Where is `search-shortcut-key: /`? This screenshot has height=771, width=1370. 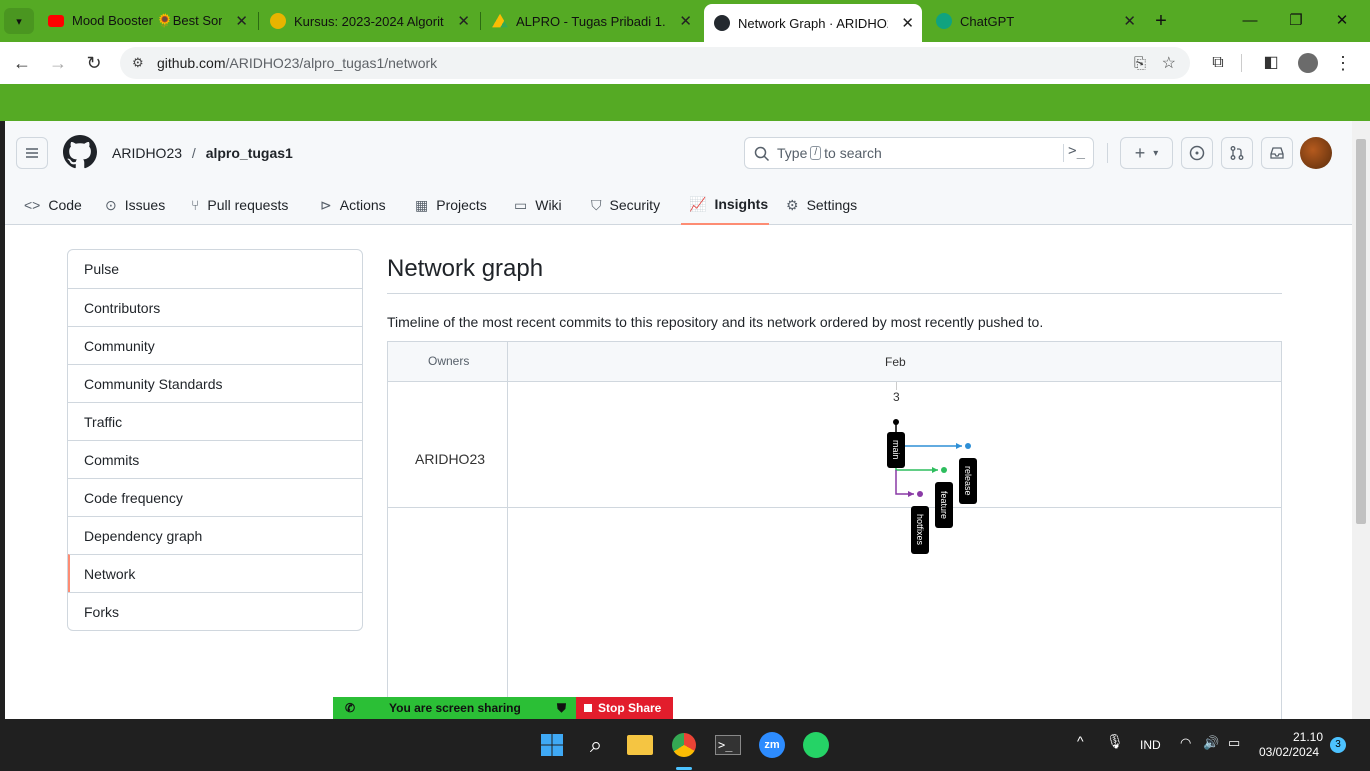
search-shortcut-key: / is located at coordinates (816, 153).